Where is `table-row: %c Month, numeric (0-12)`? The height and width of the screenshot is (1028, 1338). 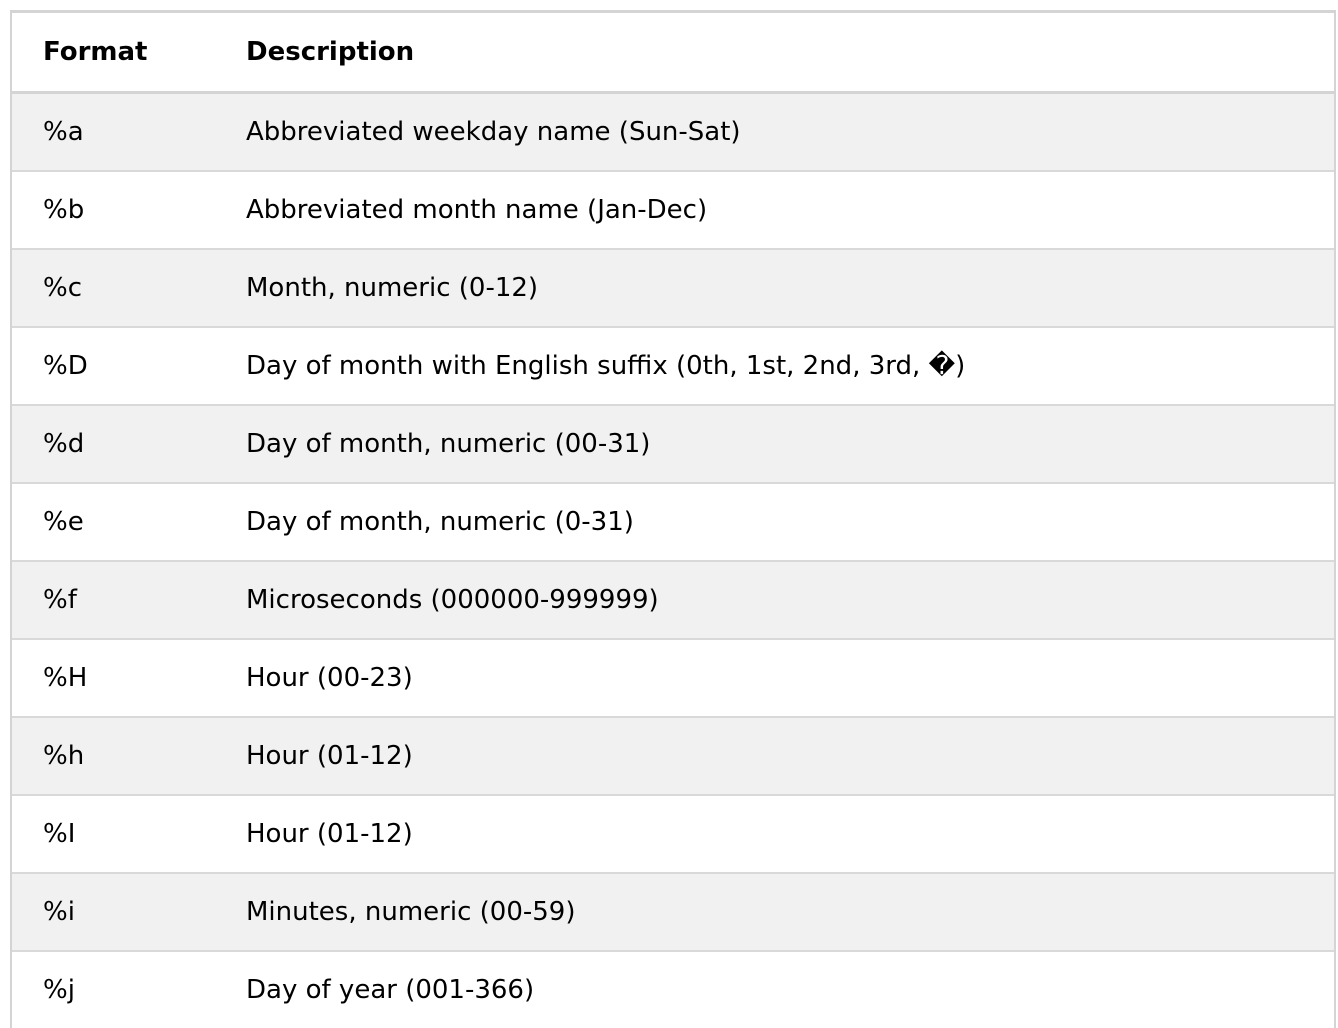
table-row: %c Month, numeric (0-12) is located at coordinates (673, 288).